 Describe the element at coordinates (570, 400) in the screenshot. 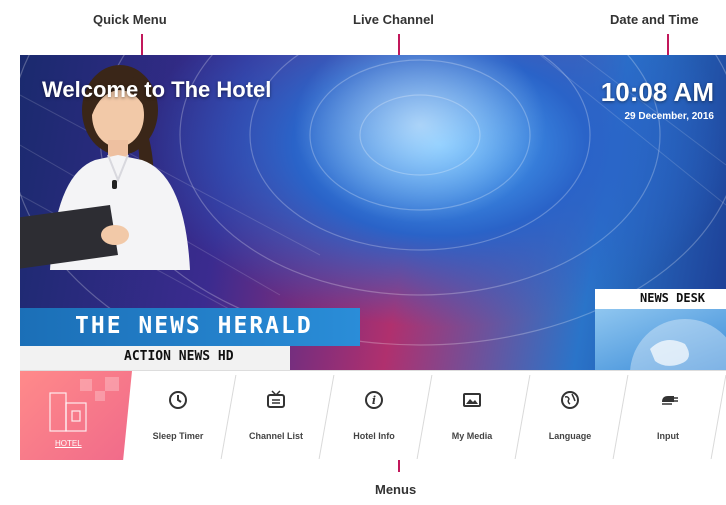

I see `globe-icon` at that location.